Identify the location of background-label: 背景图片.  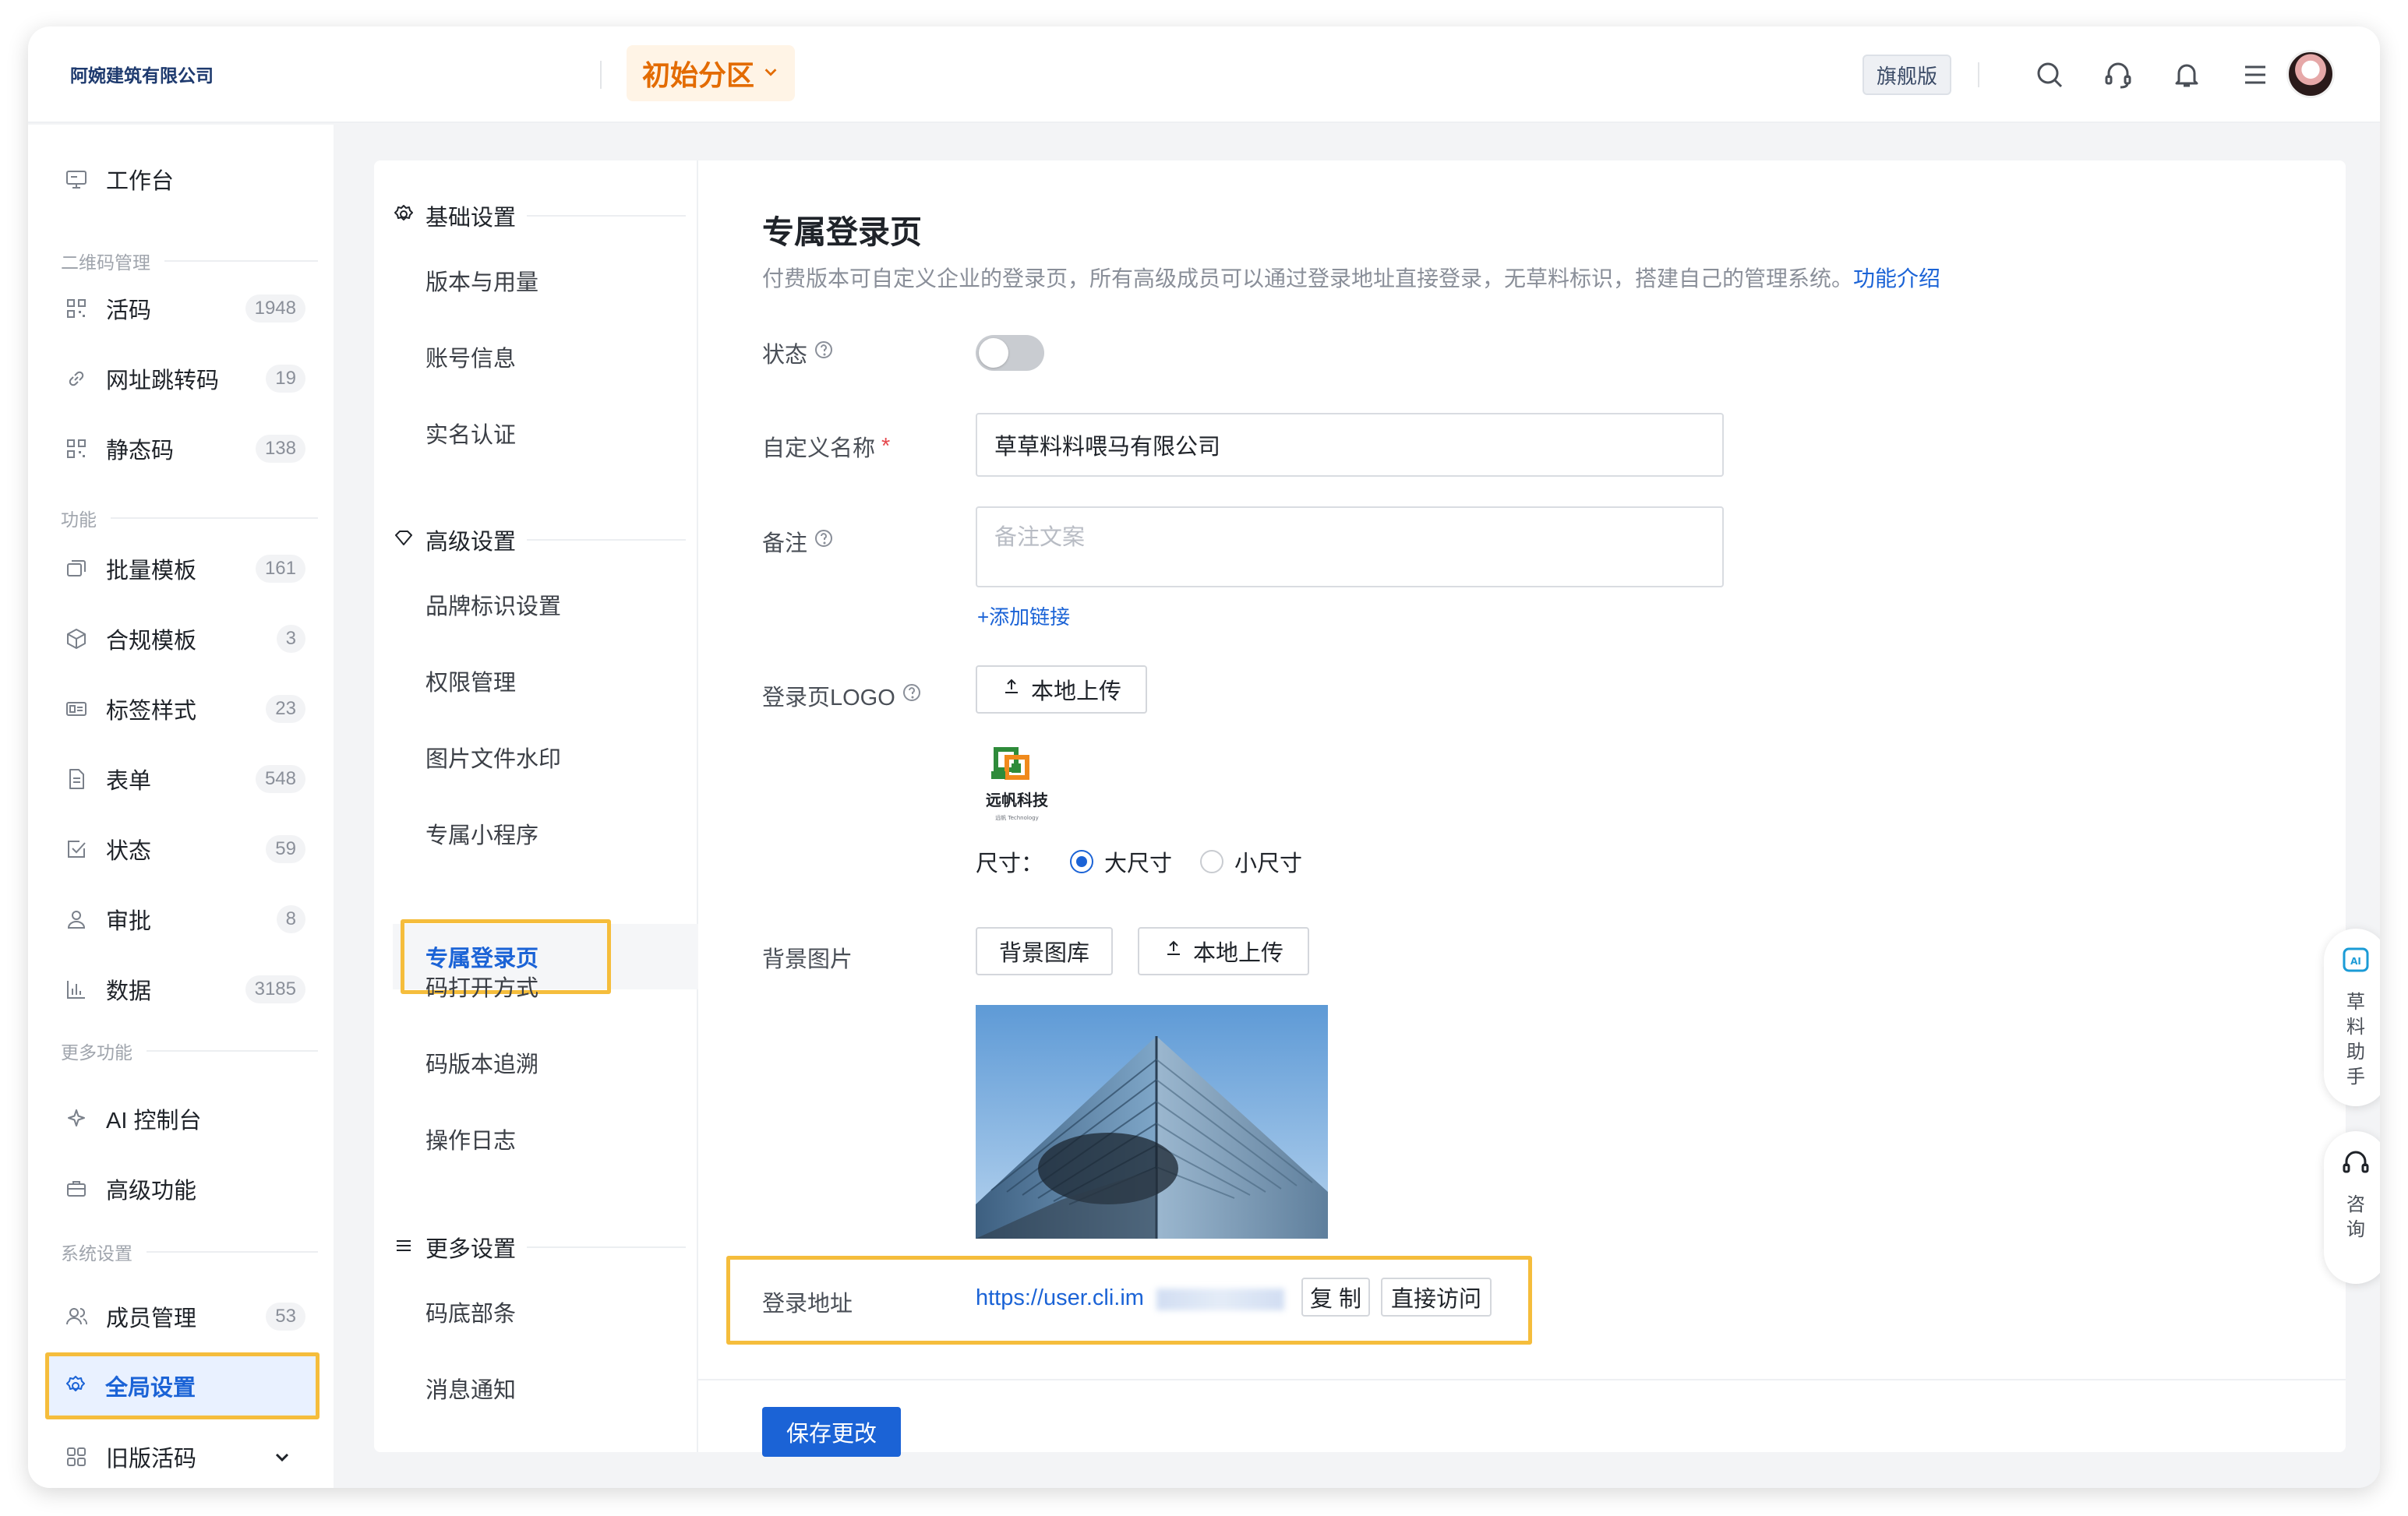
(807, 959).